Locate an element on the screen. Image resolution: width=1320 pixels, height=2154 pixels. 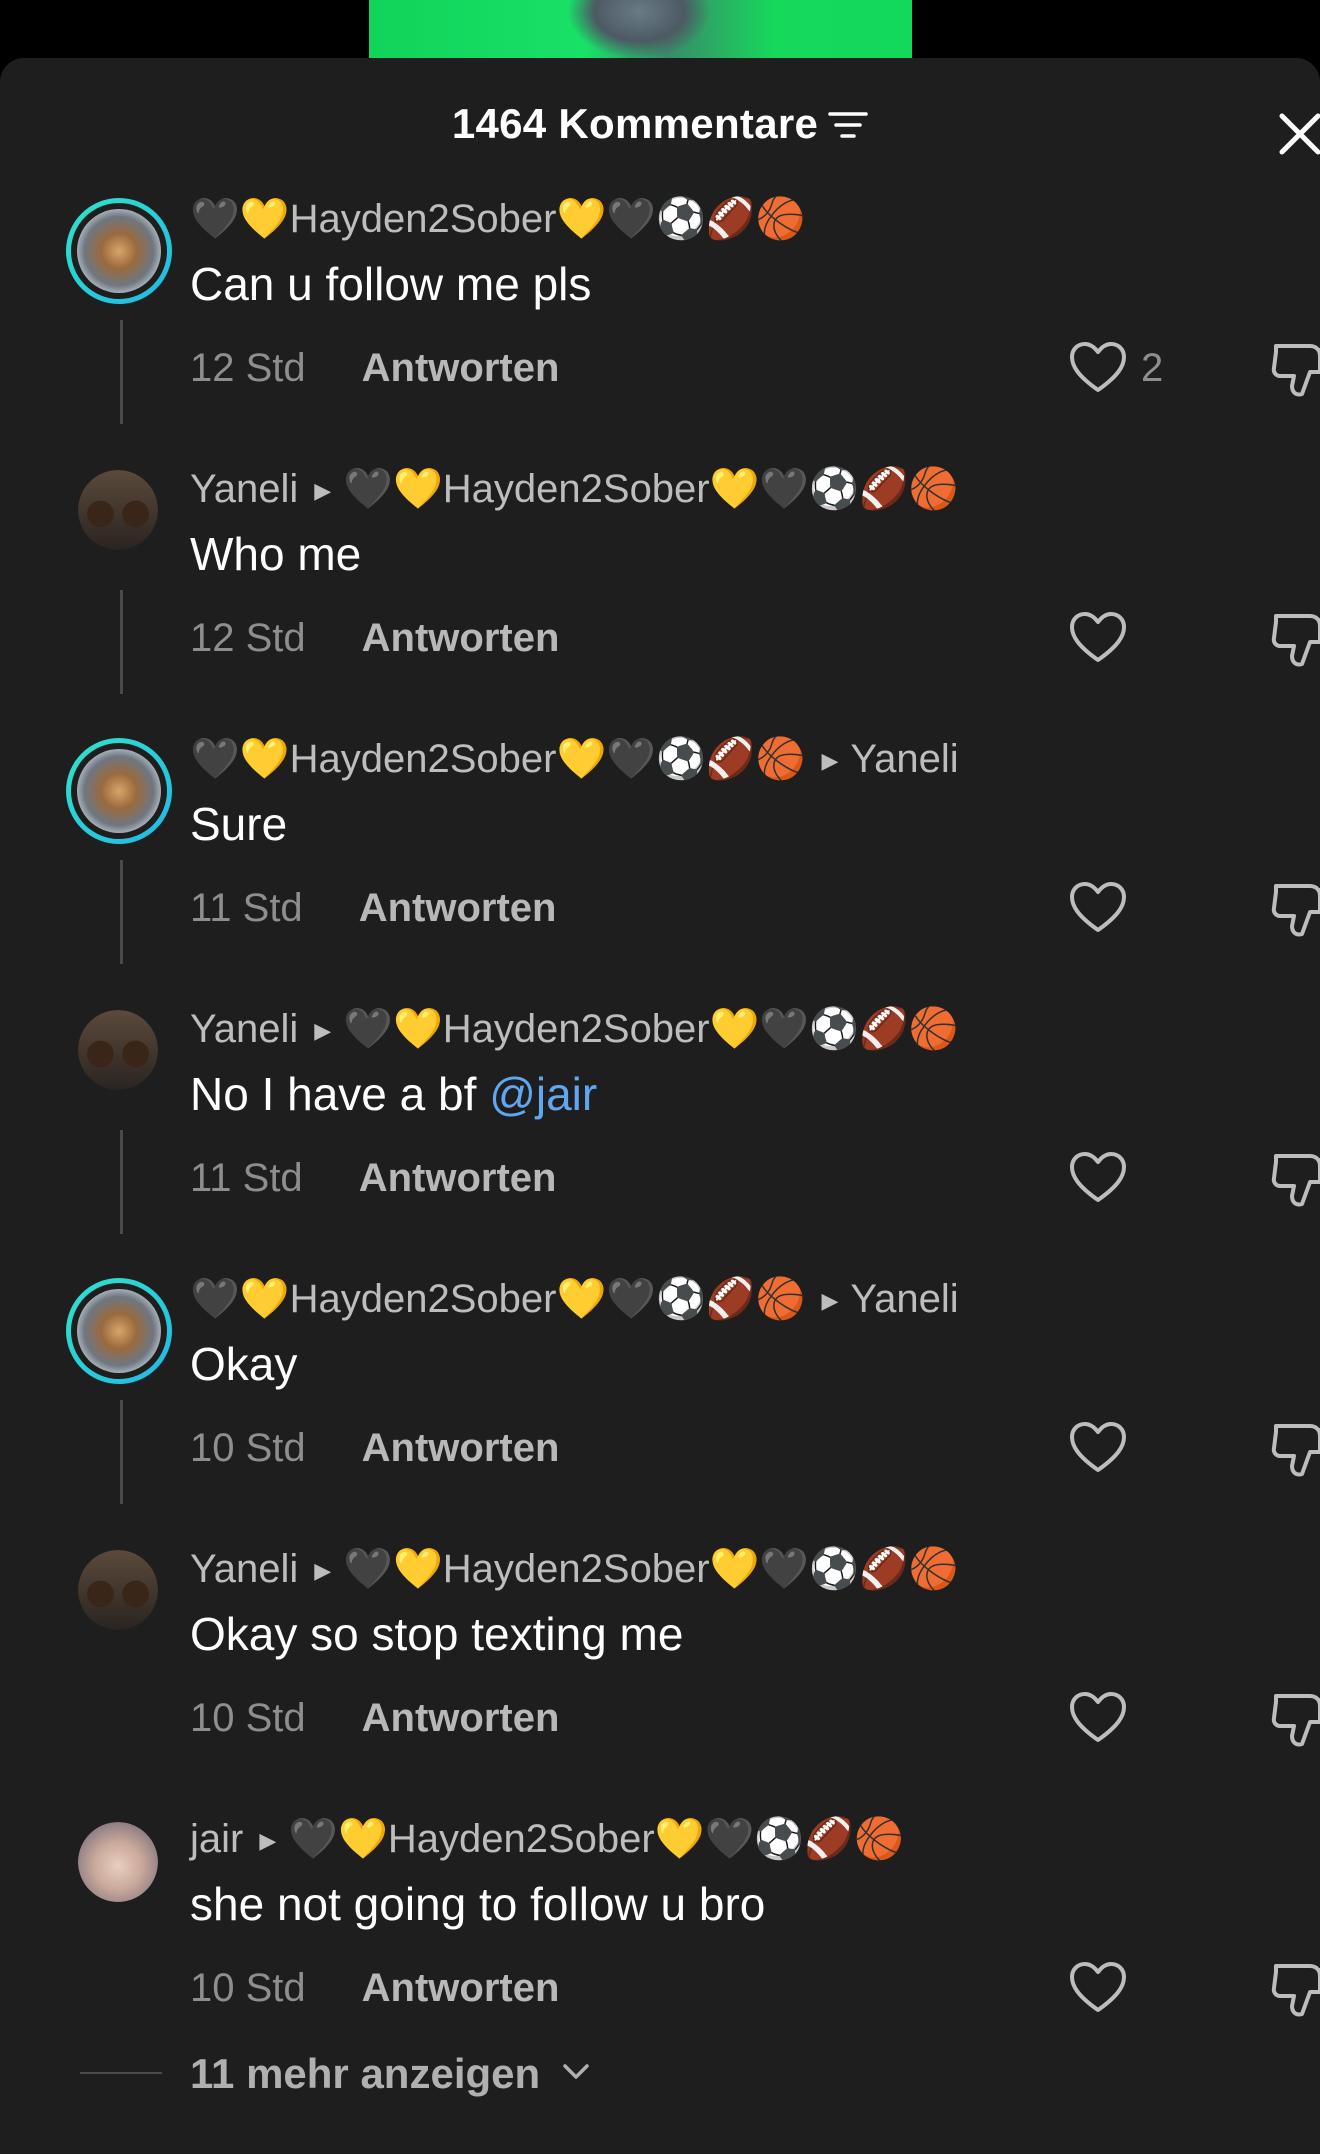
comment-text: Okay so stop texting me is located at coordinates (436, 1634).